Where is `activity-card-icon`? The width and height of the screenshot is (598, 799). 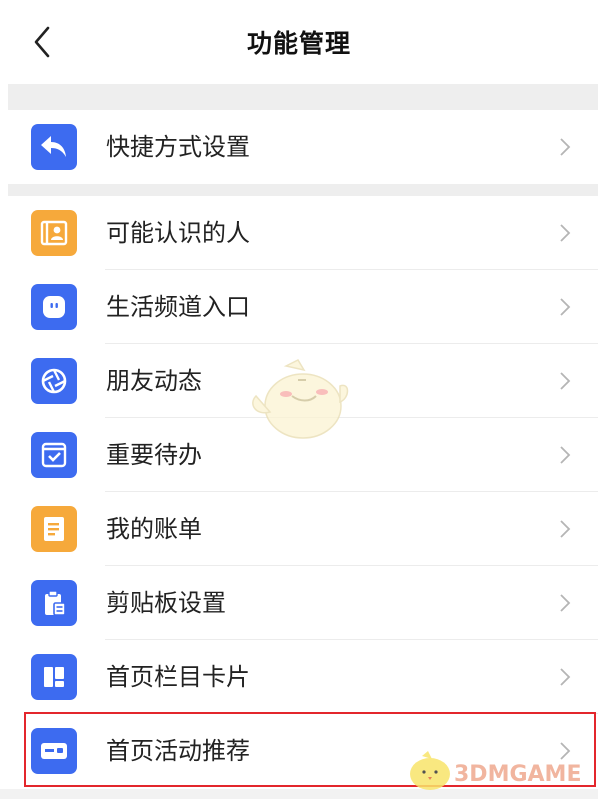
activity-card-icon is located at coordinates (54, 751).